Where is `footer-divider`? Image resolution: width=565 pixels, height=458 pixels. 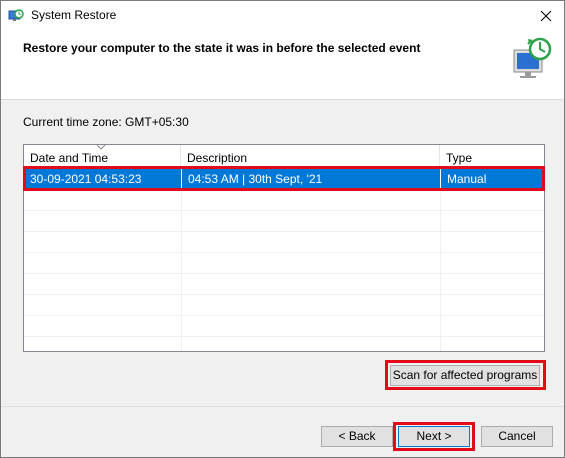 footer-divider is located at coordinates (282, 406).